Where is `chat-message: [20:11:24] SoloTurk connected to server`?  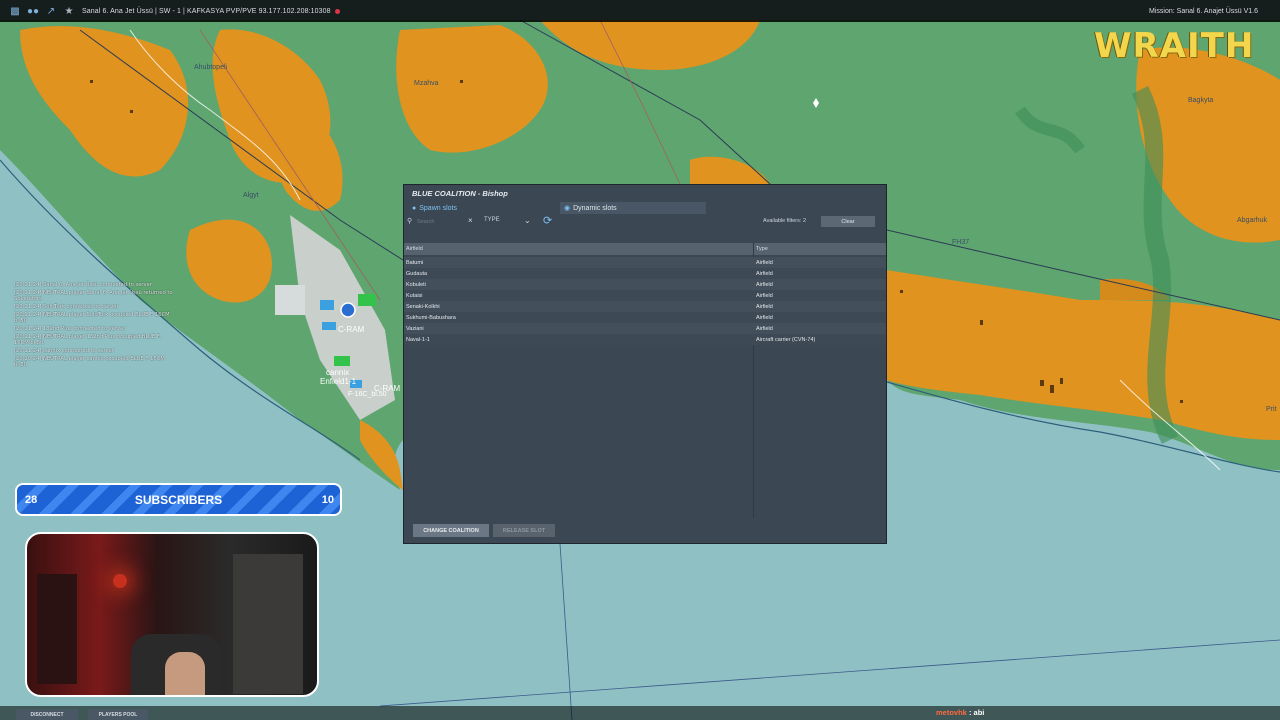
chat-message: [20:11:24] SoloTurk connected to server is located at coordinates (66, 306).